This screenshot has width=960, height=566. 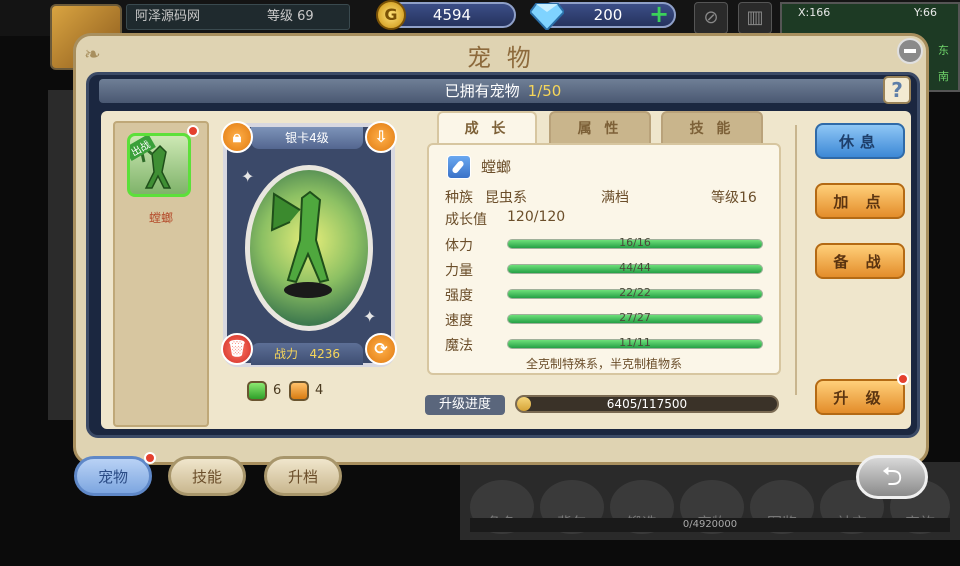 What do you see at coordinates (482, 91) in the screenshot?
I see `owned-label: 已拥有宠物` at bounding box center [482, 91].